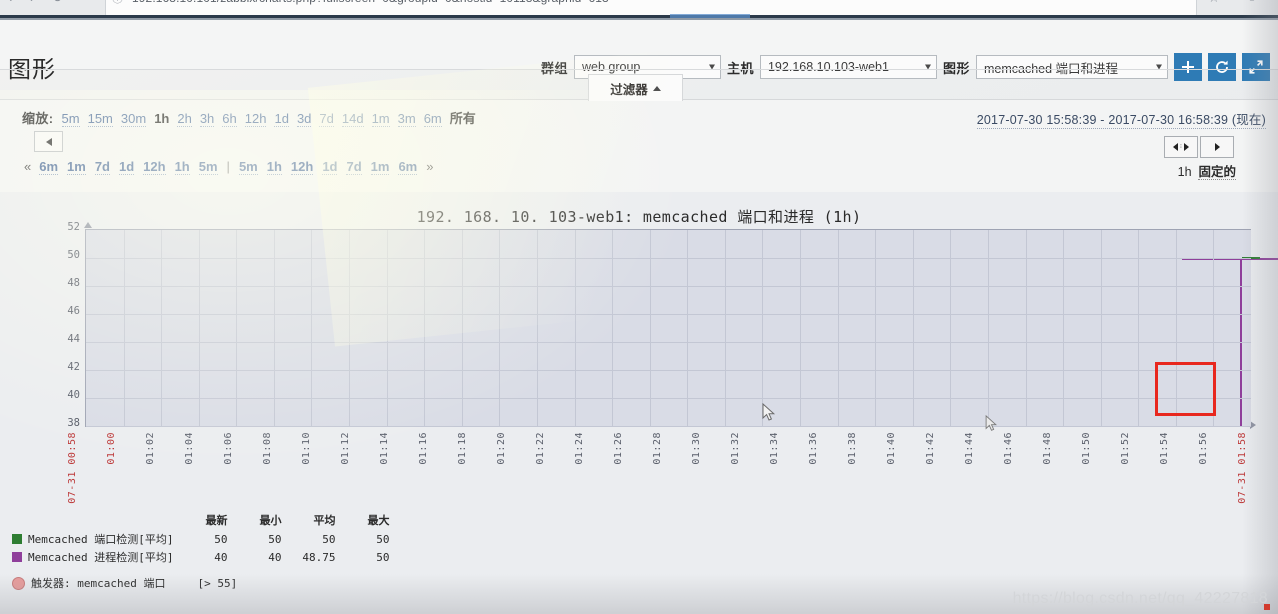  What do you see at coordinates (406, 119) in the screenshot?
I see `zoom-option-3m: 3m` at bounding box center [406, 119].